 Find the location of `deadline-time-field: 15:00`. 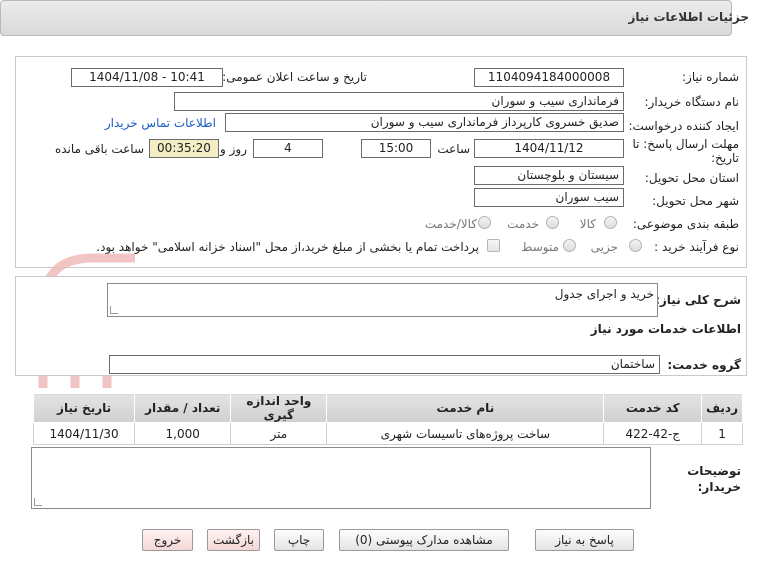

deadline-time-field: 15:00 is located at coordinates (396, 148).